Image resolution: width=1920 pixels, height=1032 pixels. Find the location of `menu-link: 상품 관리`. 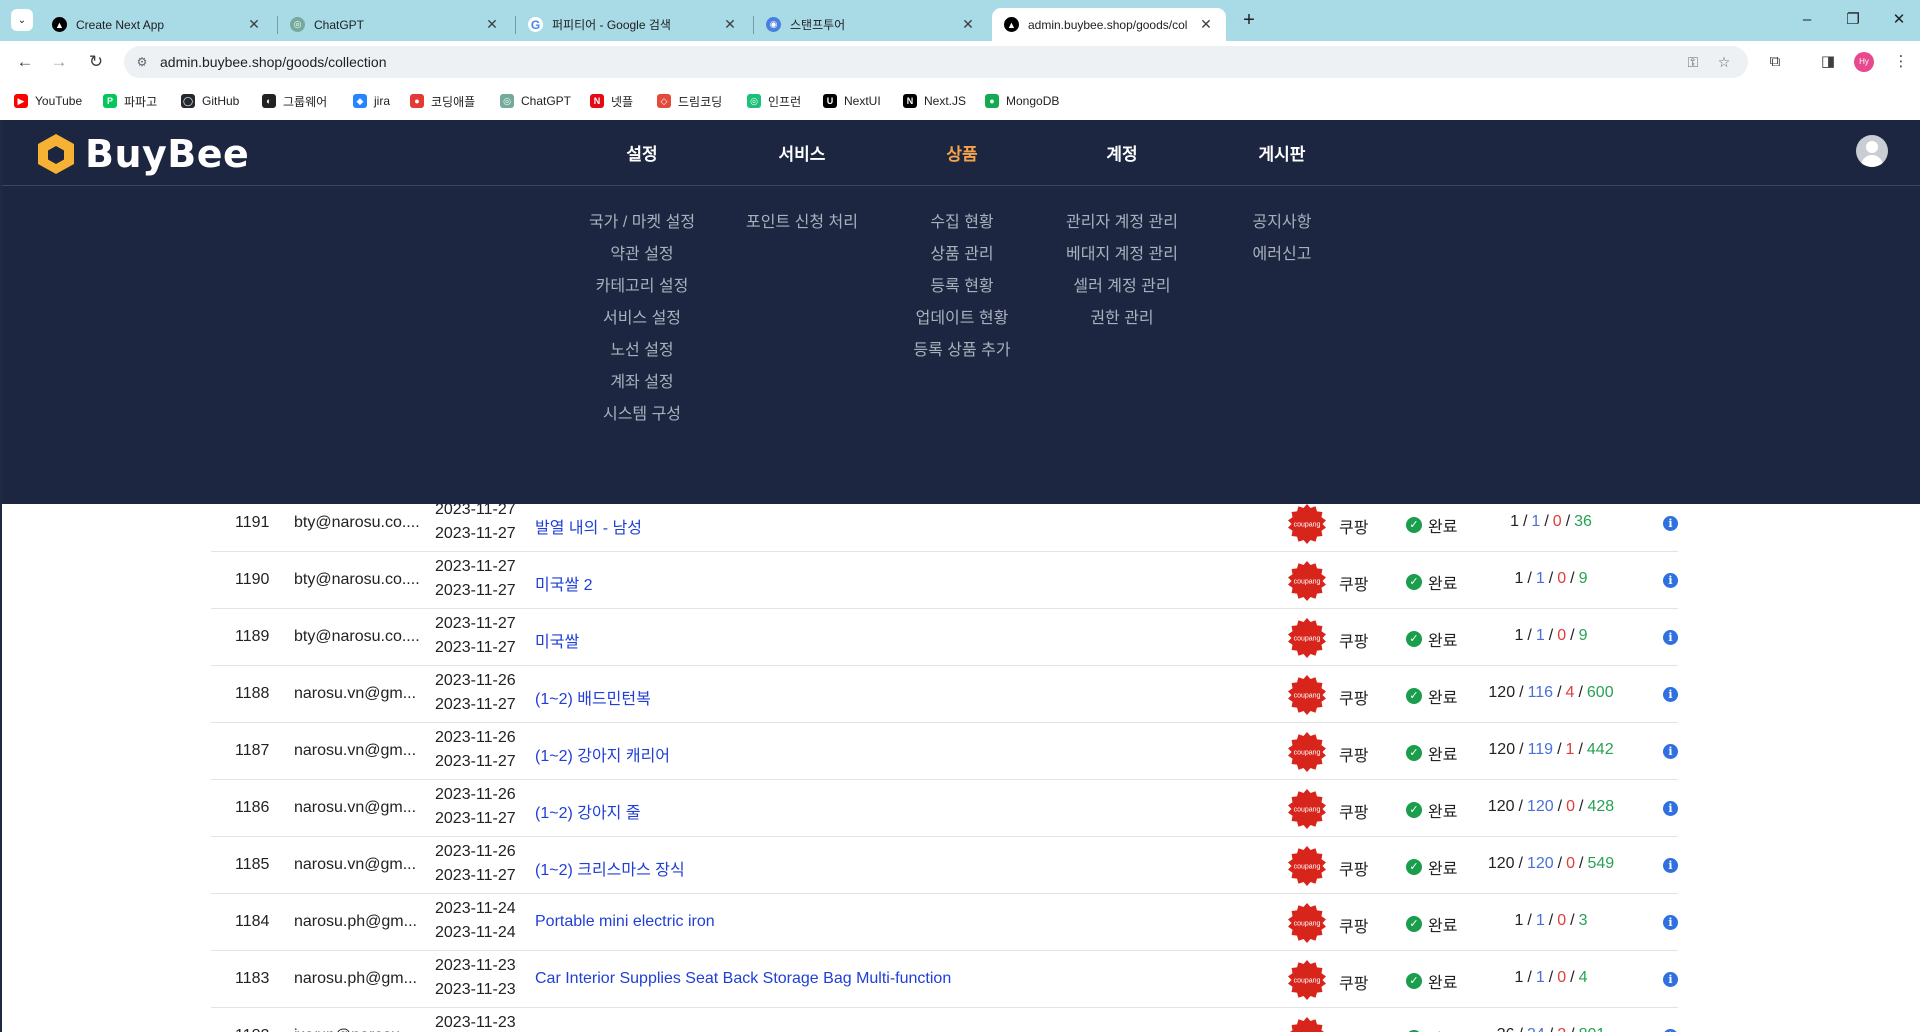

menu-link: 상품 관리 is located at coordinates (962, 256).